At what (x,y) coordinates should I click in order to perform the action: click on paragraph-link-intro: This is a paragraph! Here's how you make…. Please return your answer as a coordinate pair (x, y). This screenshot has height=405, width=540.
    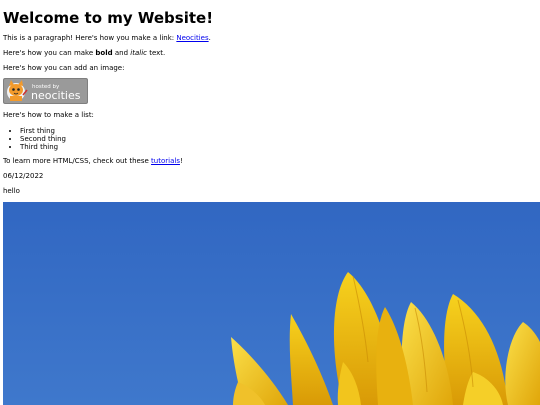
    Looking at the image, I should click on (107, 38).